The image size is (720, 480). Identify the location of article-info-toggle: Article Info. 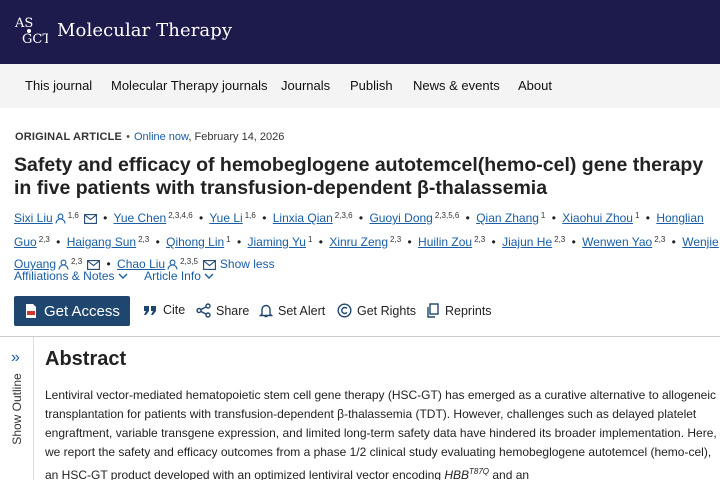
(179, 276).